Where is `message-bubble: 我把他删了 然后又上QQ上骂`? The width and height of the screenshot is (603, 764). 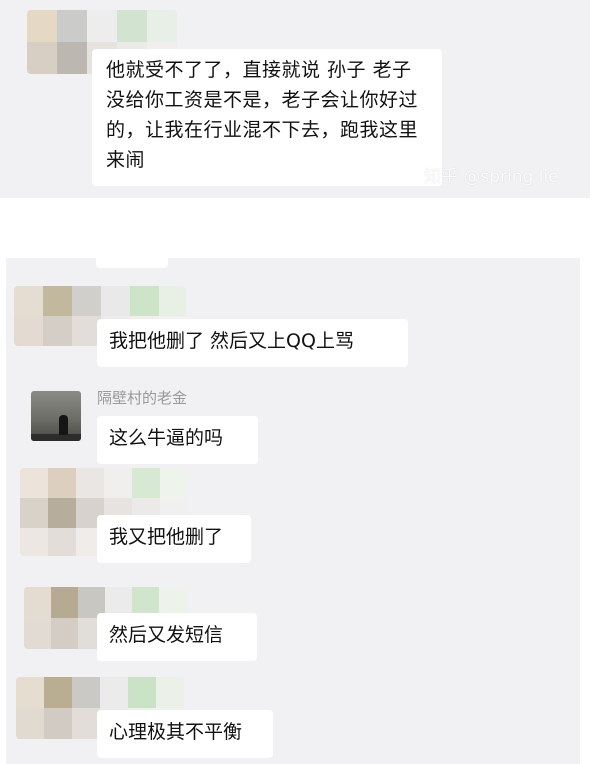
message-bubble: 我把他删了 然后又上QQ上骂 is located at coordinates (252, 343).